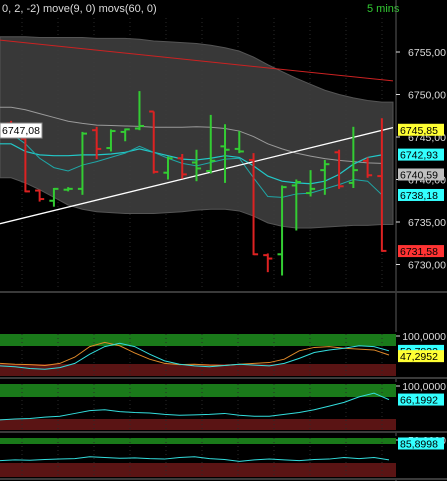 This screenshot has height=481, width=447. I want to click on oscillator-panel-3: 50,000085,8998, so click(223, 457).